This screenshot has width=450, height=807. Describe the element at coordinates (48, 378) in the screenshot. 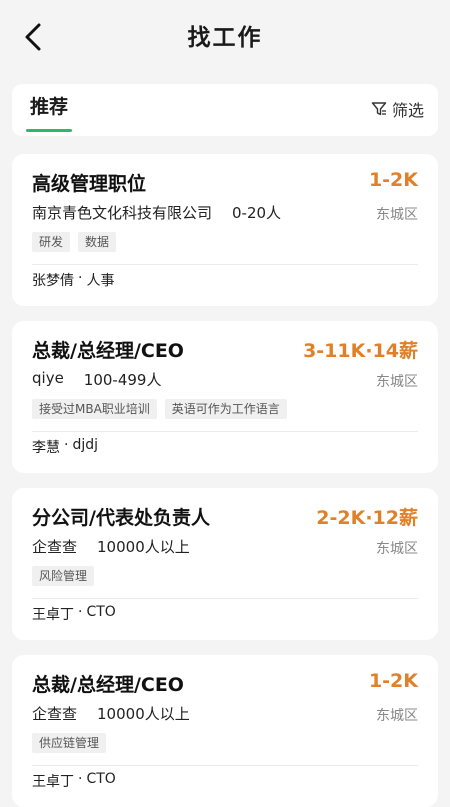

I see `company-name: qiye` at that location.